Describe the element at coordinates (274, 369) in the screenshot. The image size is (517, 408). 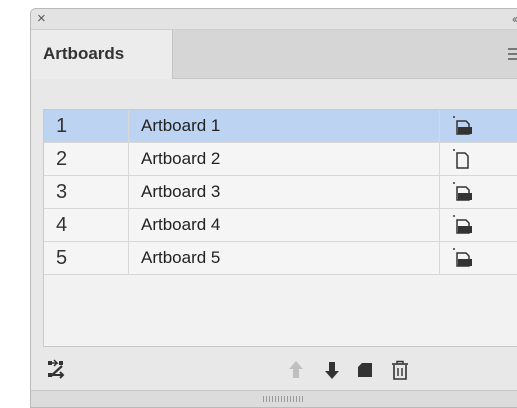
I see `panel-toolbar` at that location.